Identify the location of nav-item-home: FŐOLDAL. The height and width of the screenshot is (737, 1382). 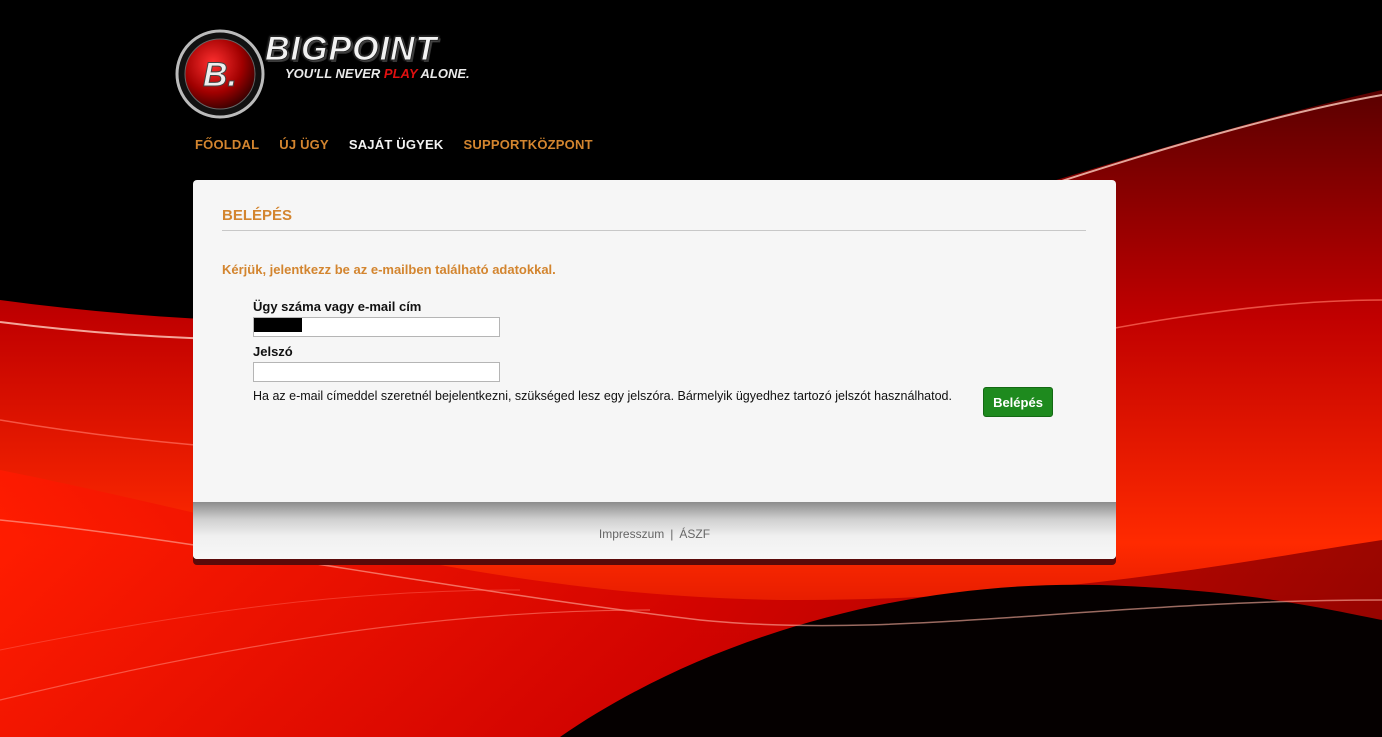
(227, 144).